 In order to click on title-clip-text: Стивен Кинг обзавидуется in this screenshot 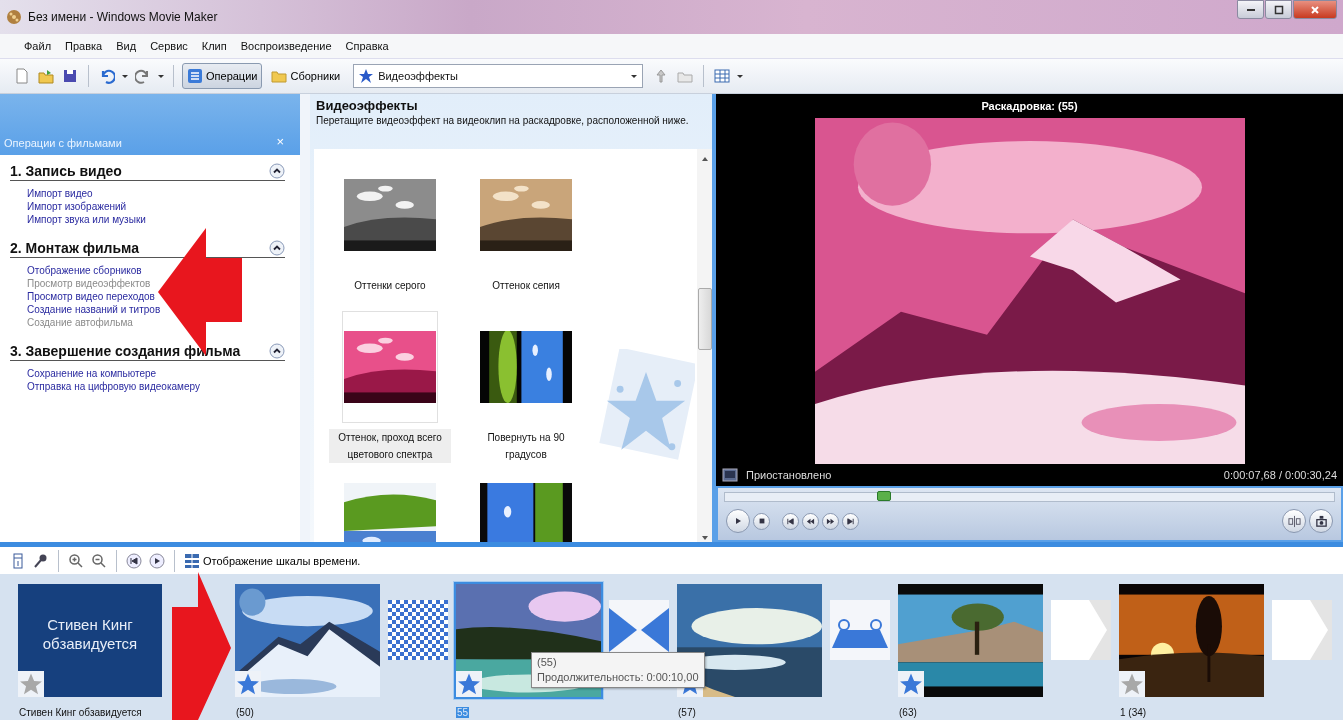, I will do `click(90, 633)`.